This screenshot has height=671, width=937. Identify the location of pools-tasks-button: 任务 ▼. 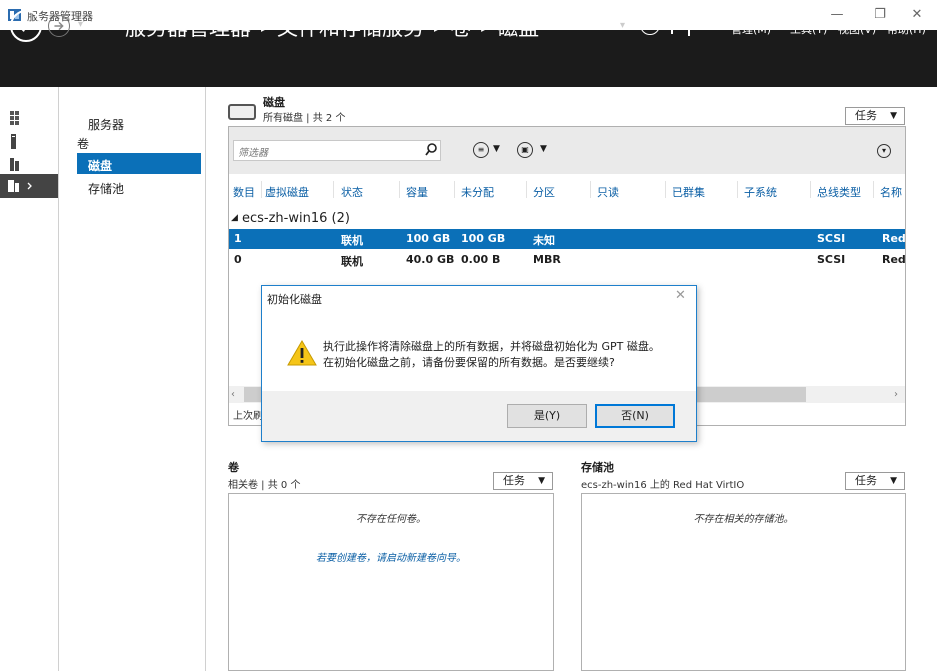
(875, 481).